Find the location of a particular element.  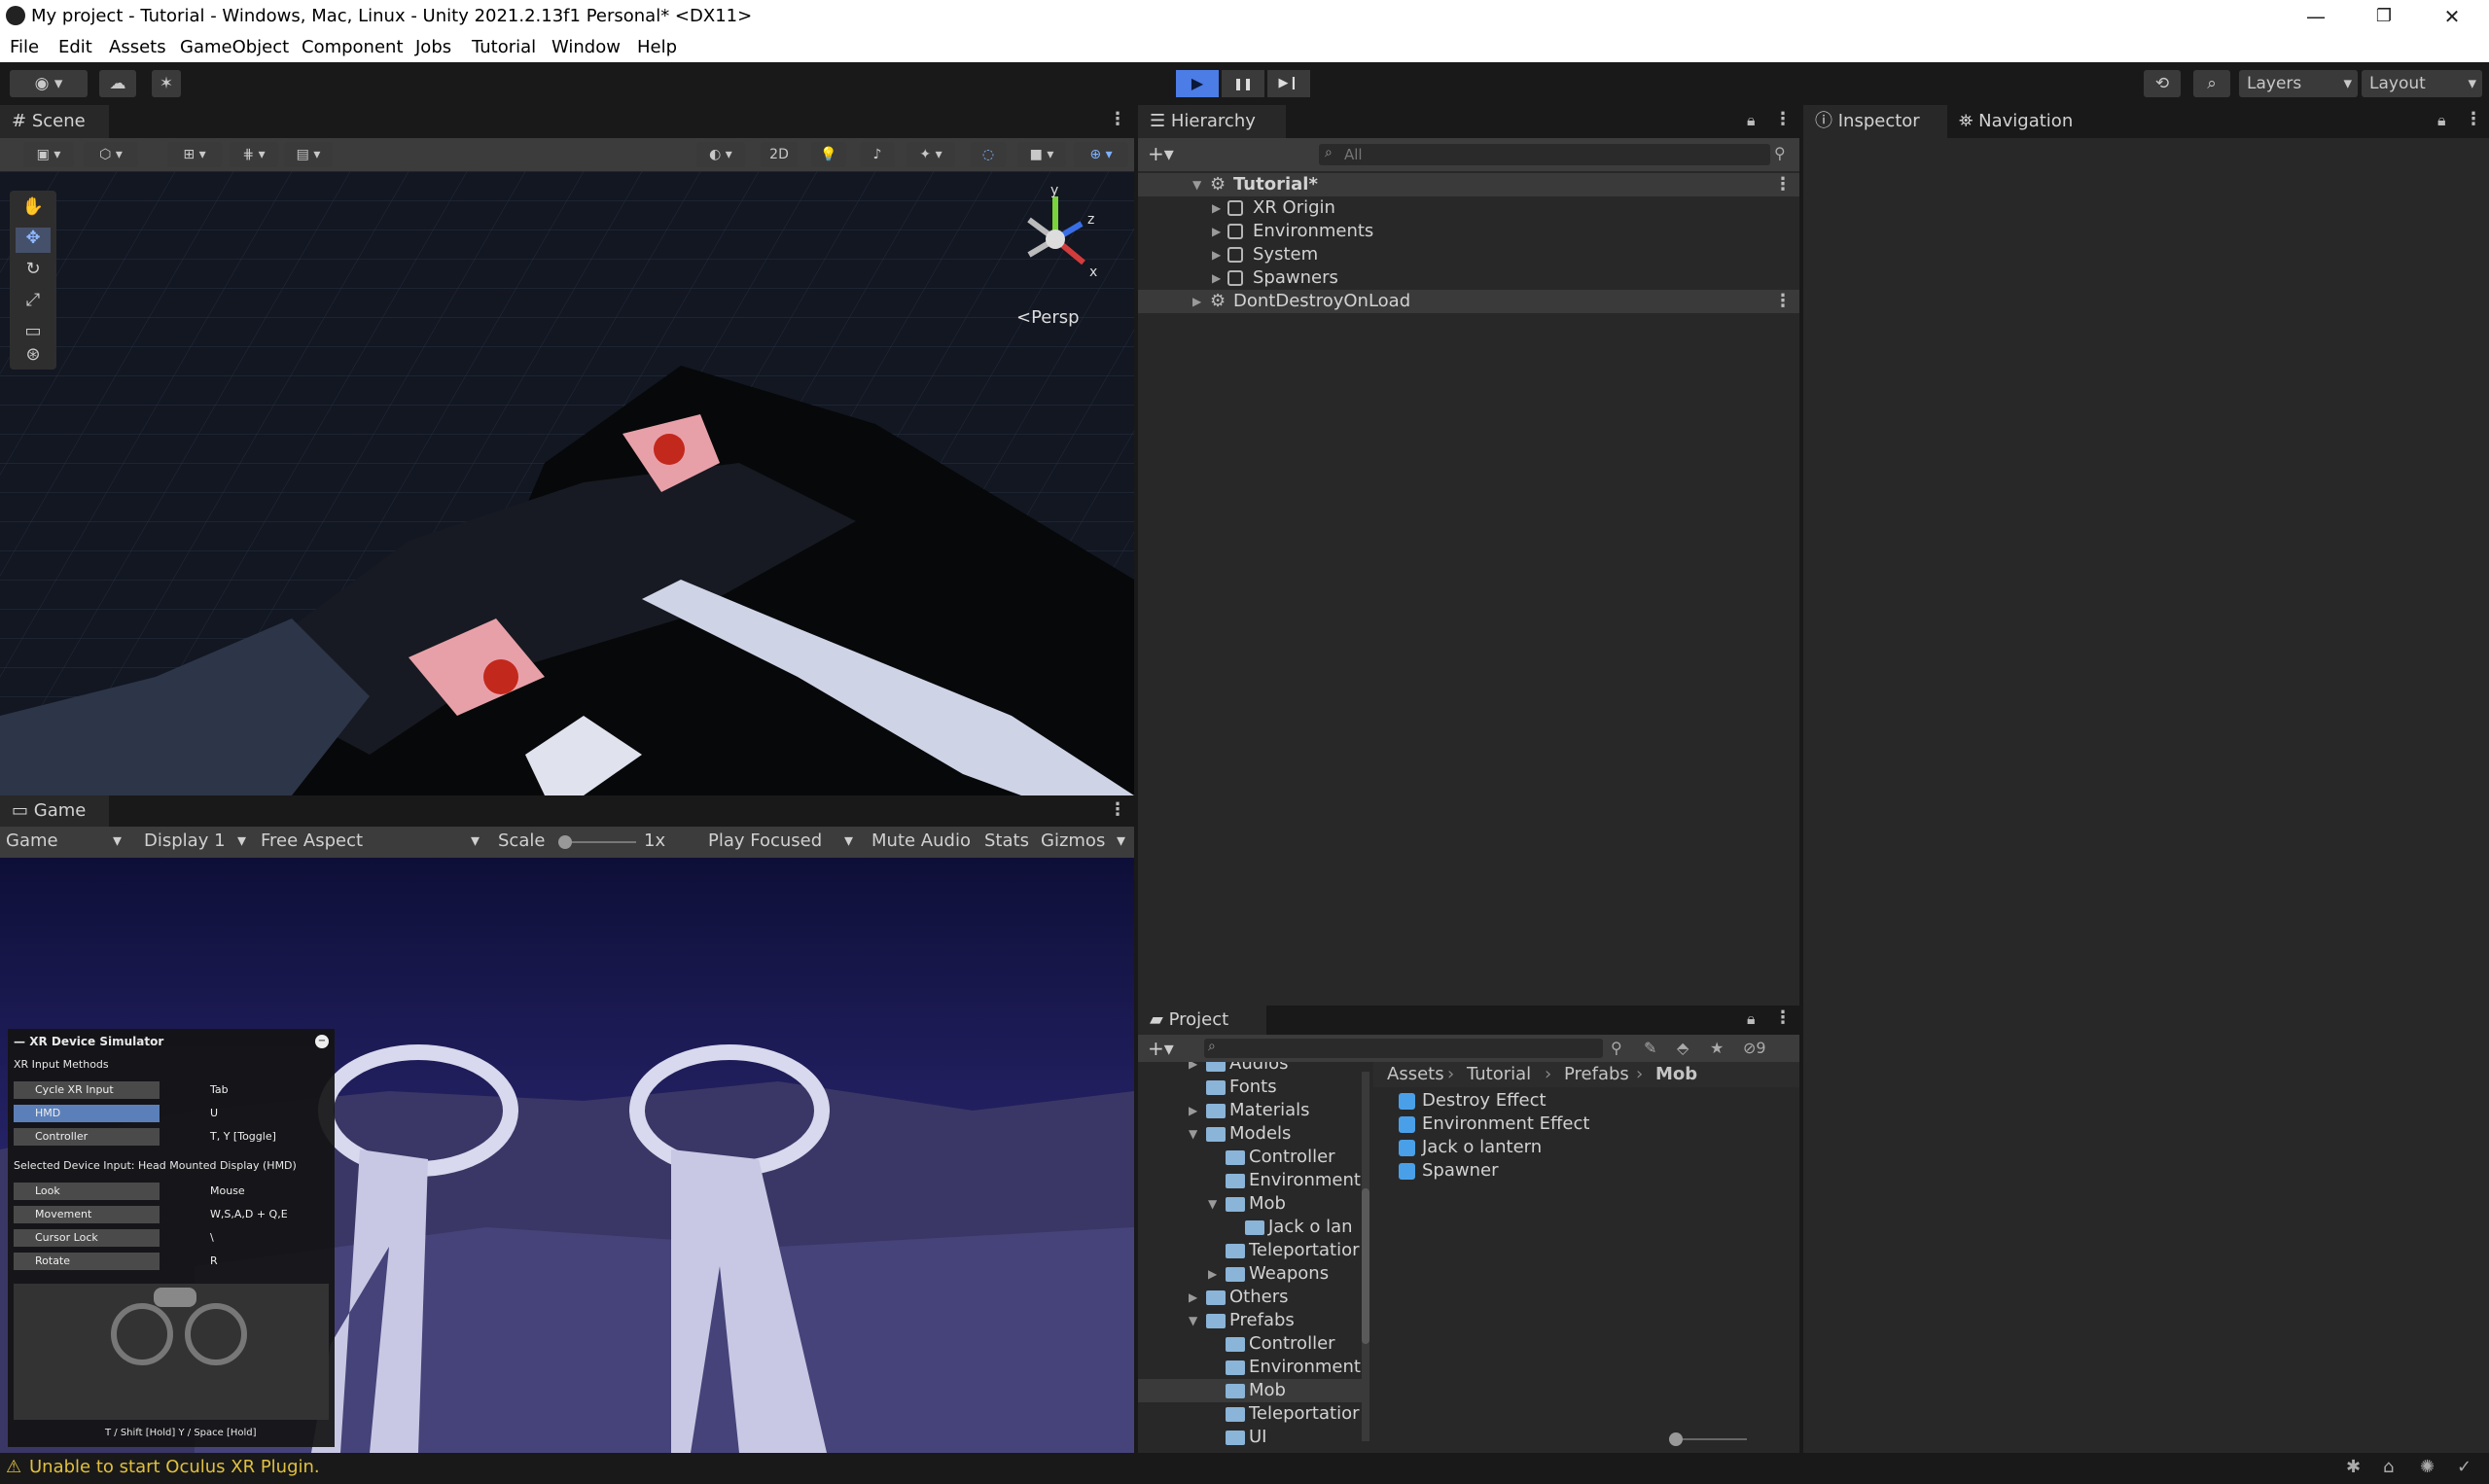

tab-navigation: ⛯ Navigation is located at coordinates (2021, 122).